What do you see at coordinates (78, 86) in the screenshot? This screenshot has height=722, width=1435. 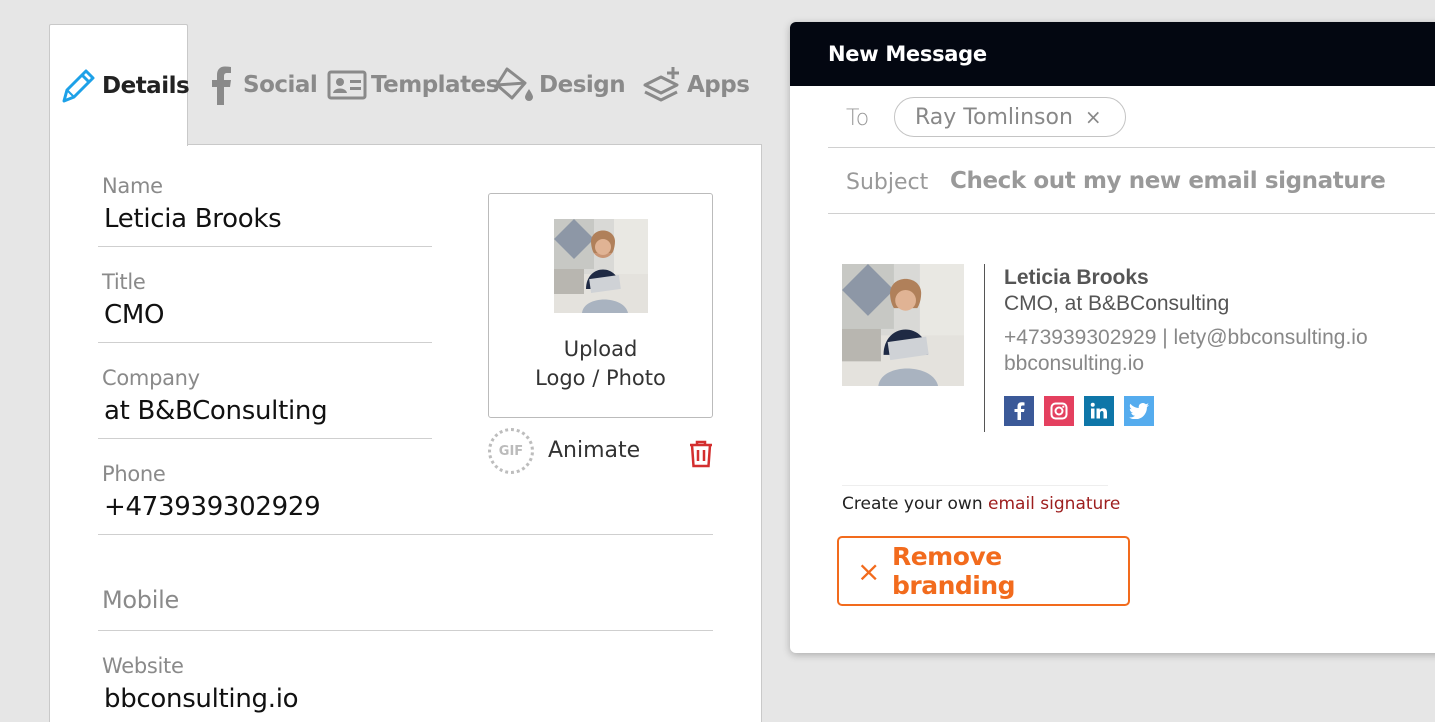 I see `pen-icon` at bounding box center [78, 86].